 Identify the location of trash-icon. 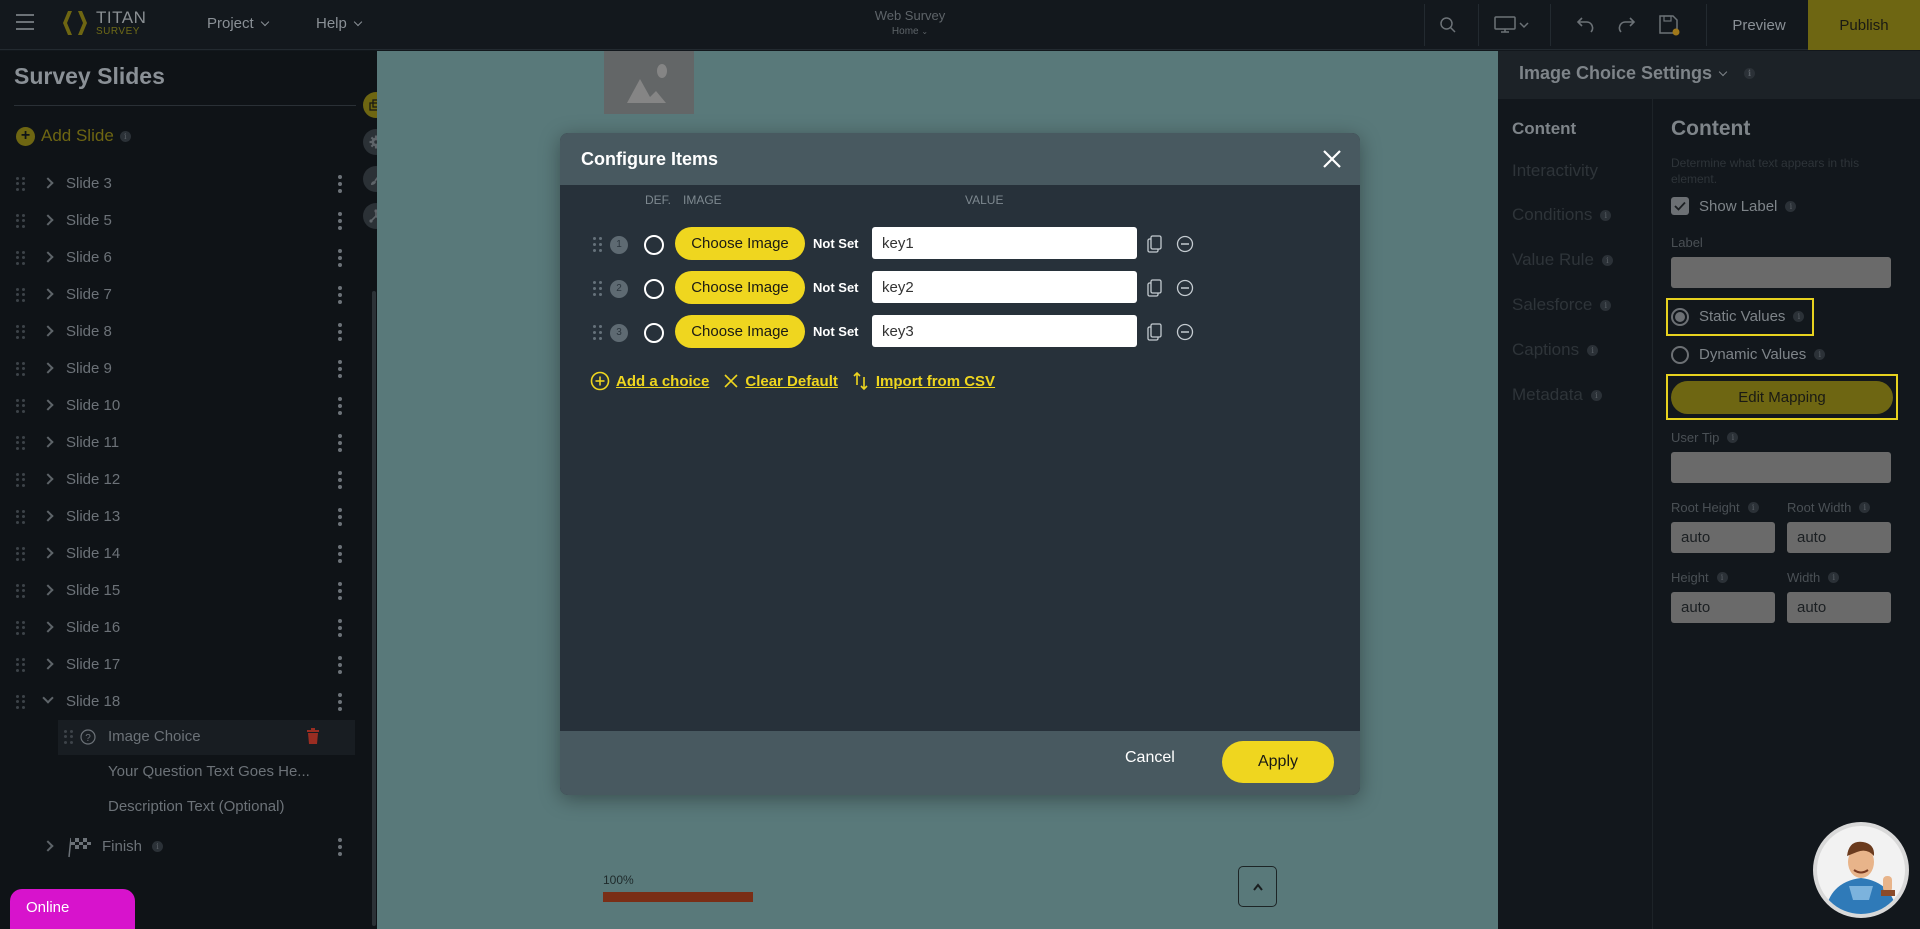
(313, 736).